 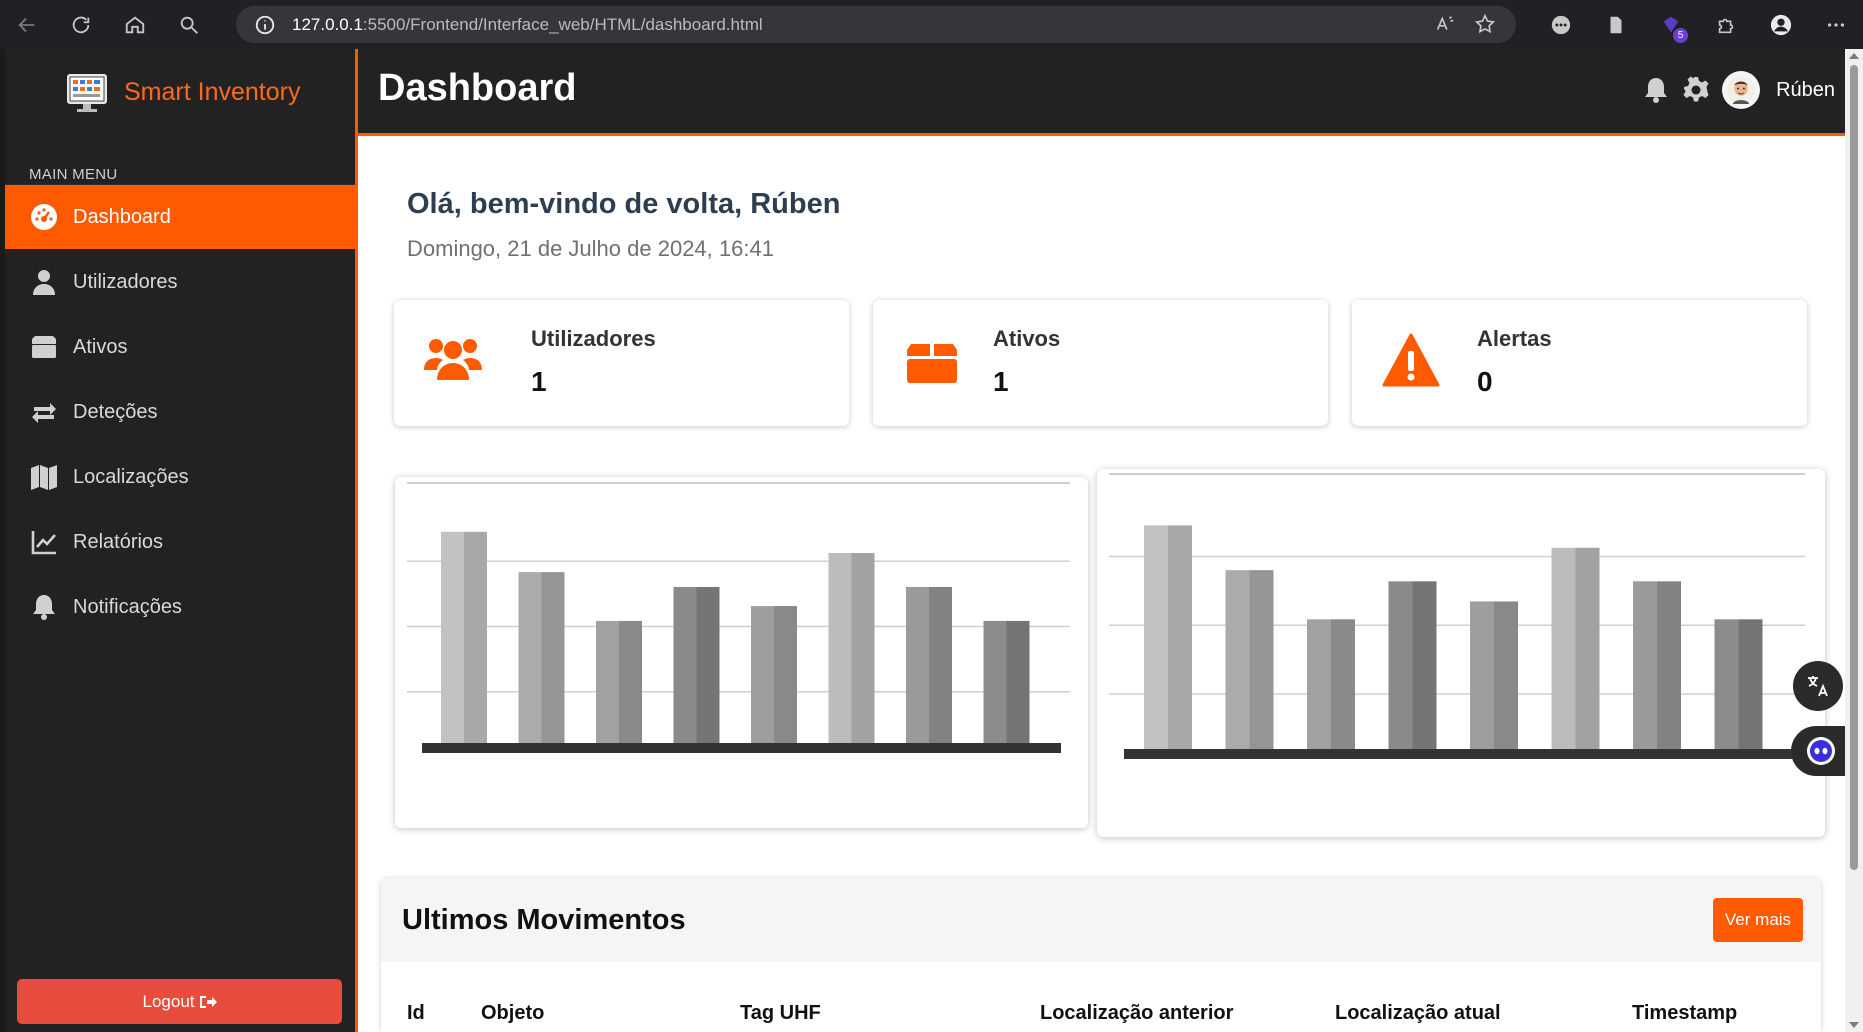 What do you see at coordinates (180, 282) in the screenshot?
I see `sidebar-item-utilizadores: Utilizadores` at bounding box center [180, 282].